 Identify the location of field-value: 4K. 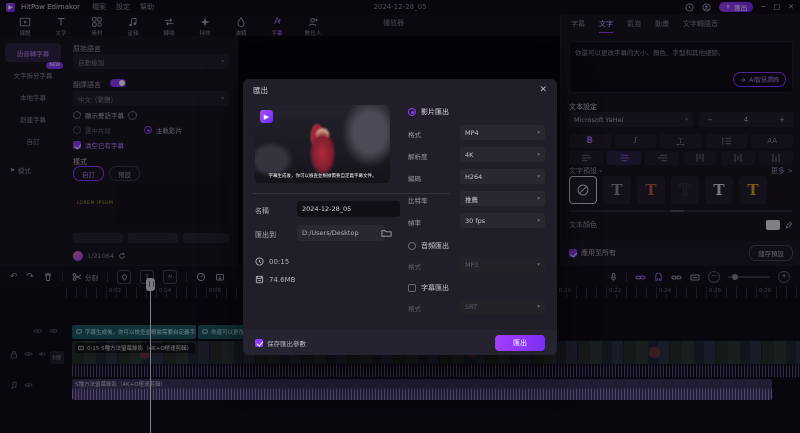
(469, 154).